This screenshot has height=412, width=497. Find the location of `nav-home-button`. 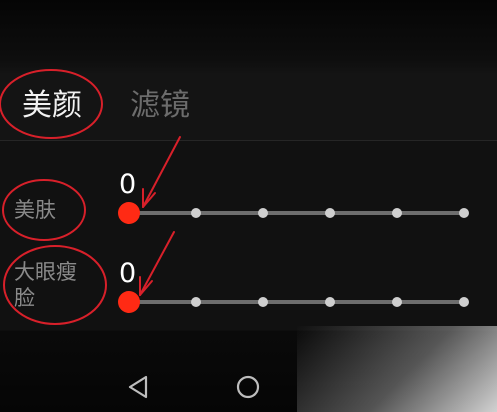

nav-home-button is located at coordinates (248, 387).